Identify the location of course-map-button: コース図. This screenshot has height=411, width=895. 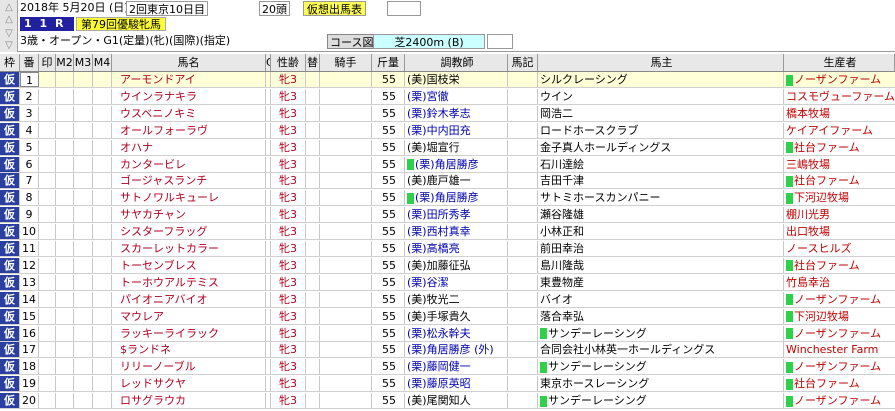
(352, 41).